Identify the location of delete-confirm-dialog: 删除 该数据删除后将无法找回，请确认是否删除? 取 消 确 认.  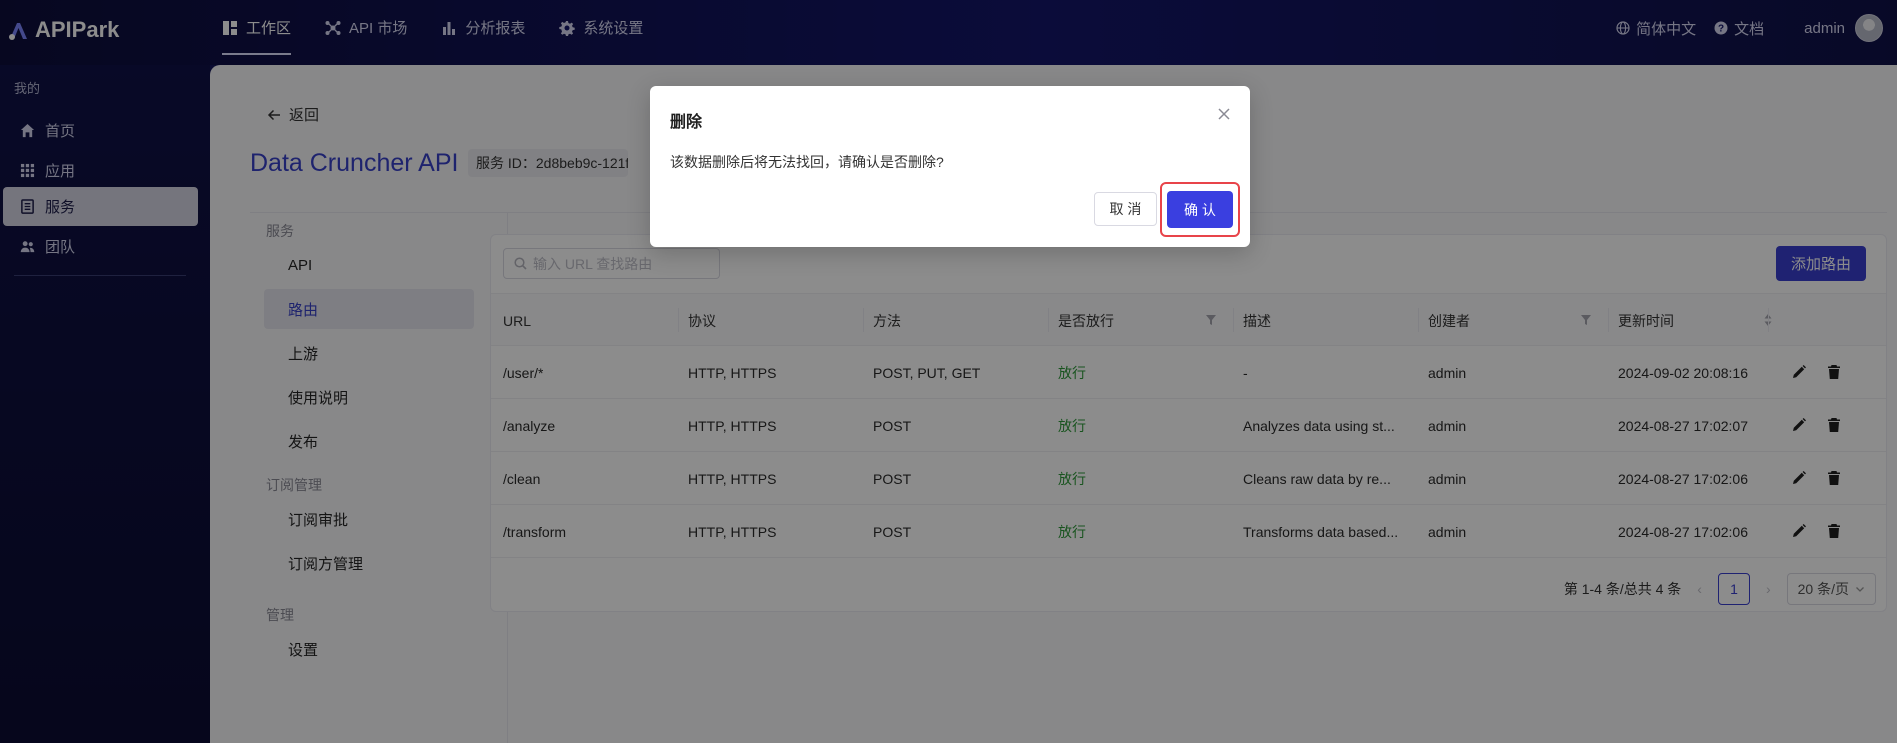
(950, 166).